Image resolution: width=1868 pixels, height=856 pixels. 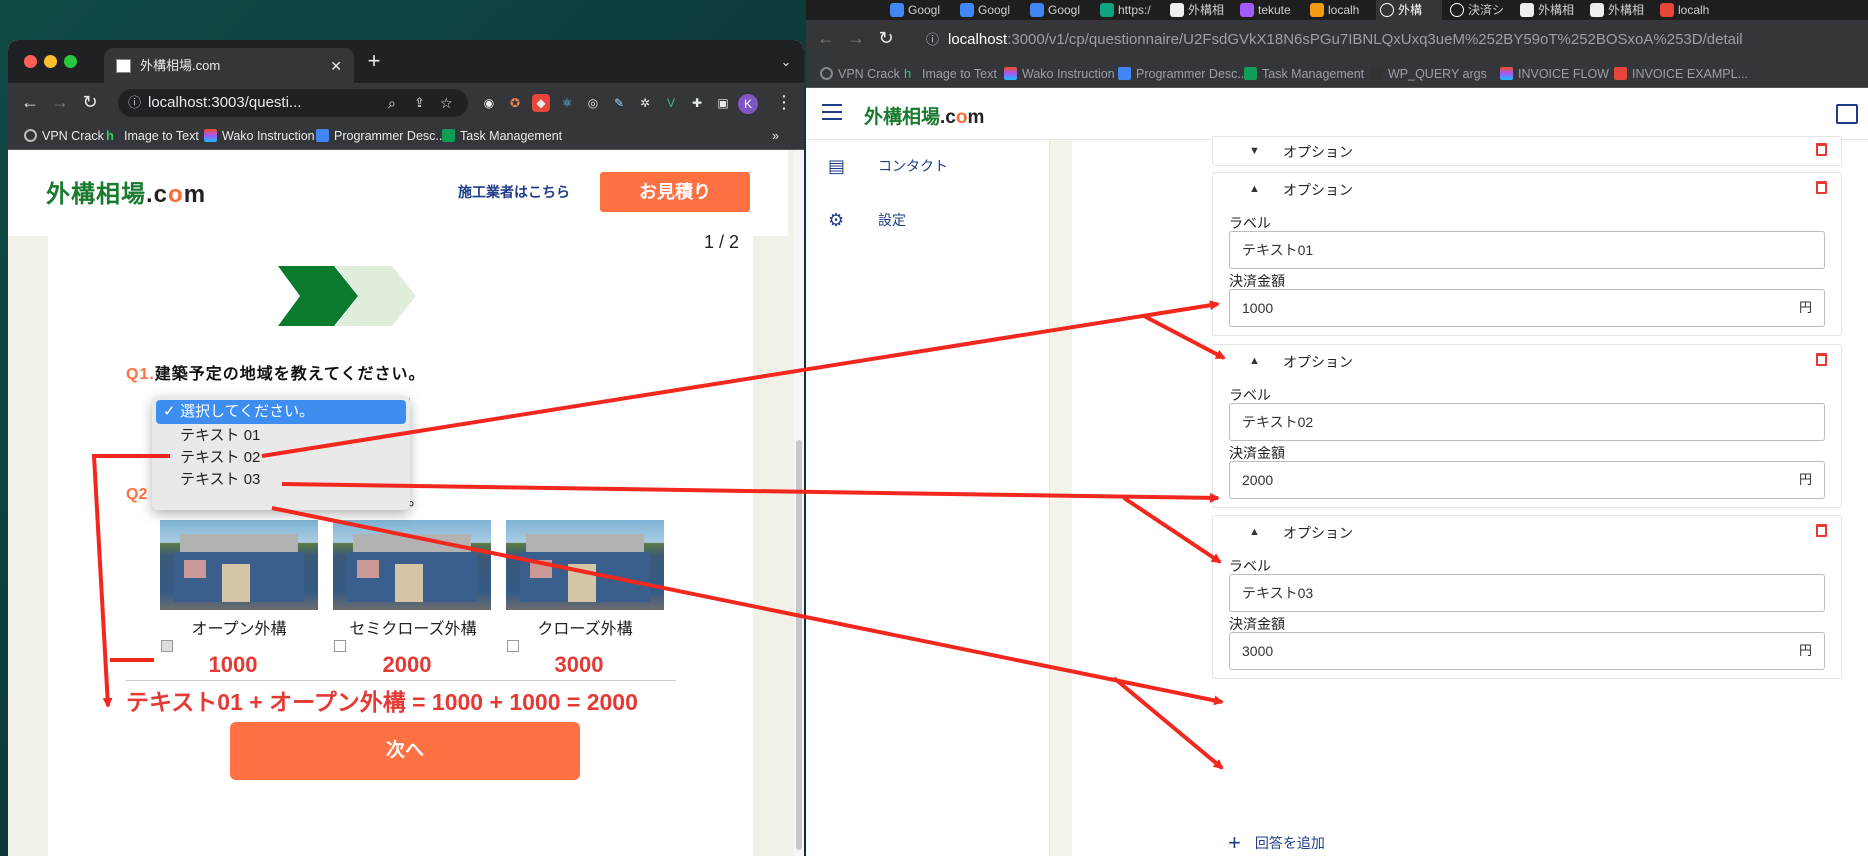 What do you see at coordinates (281, 436) in the screenshot?
I see `dropdown-option: テキスト 01` at bounding box center [281, 436].